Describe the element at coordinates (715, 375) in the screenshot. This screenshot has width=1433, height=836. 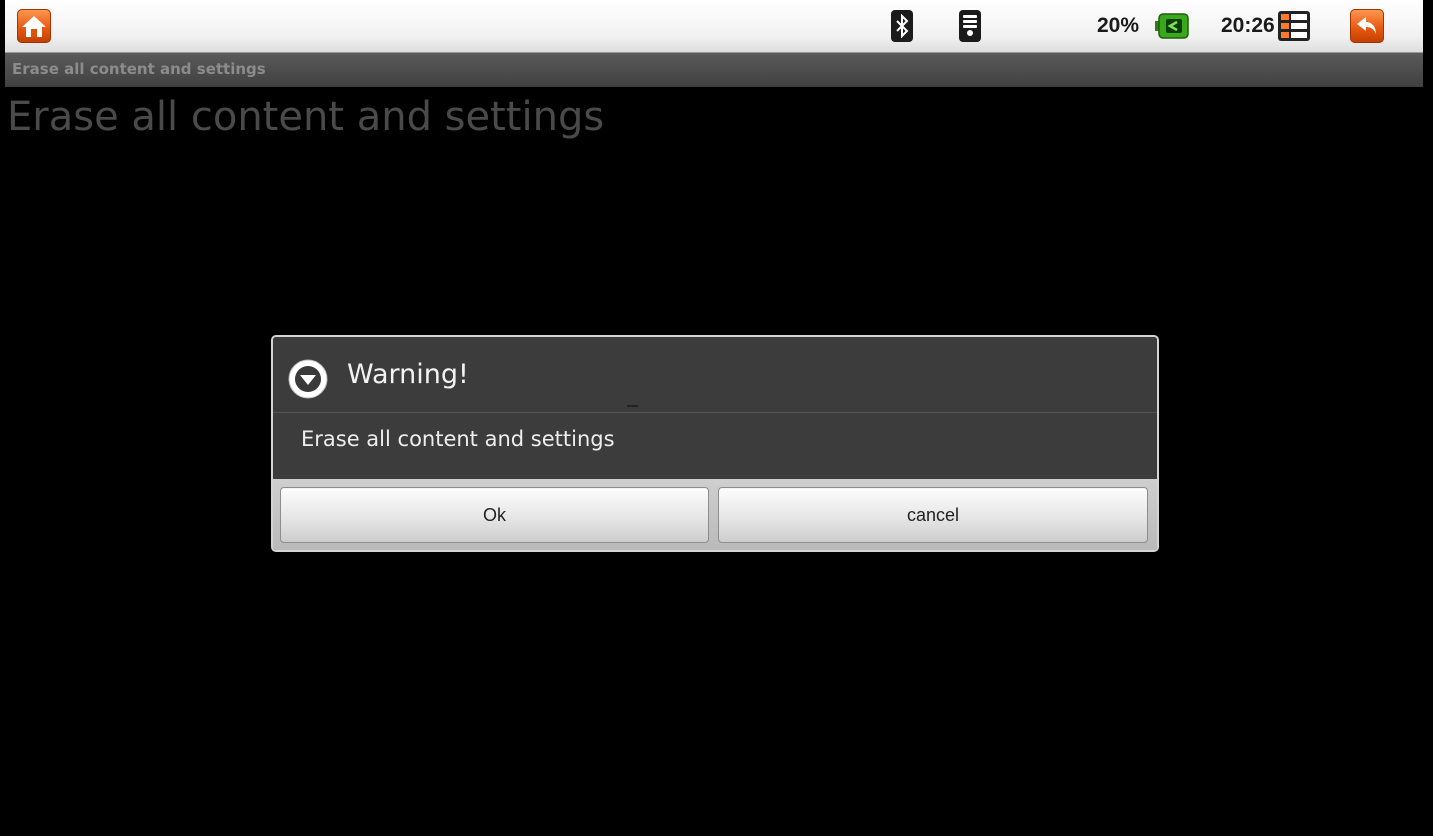
I see `dialog-header: Warning!` at that location.